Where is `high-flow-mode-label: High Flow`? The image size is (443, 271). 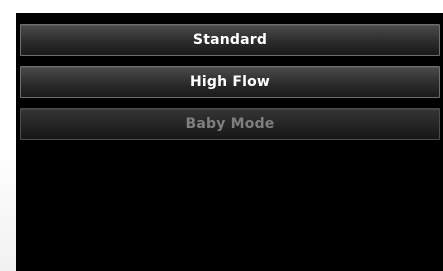 high-flow-mode-label: High Flow is located at coordinates (230, 82).